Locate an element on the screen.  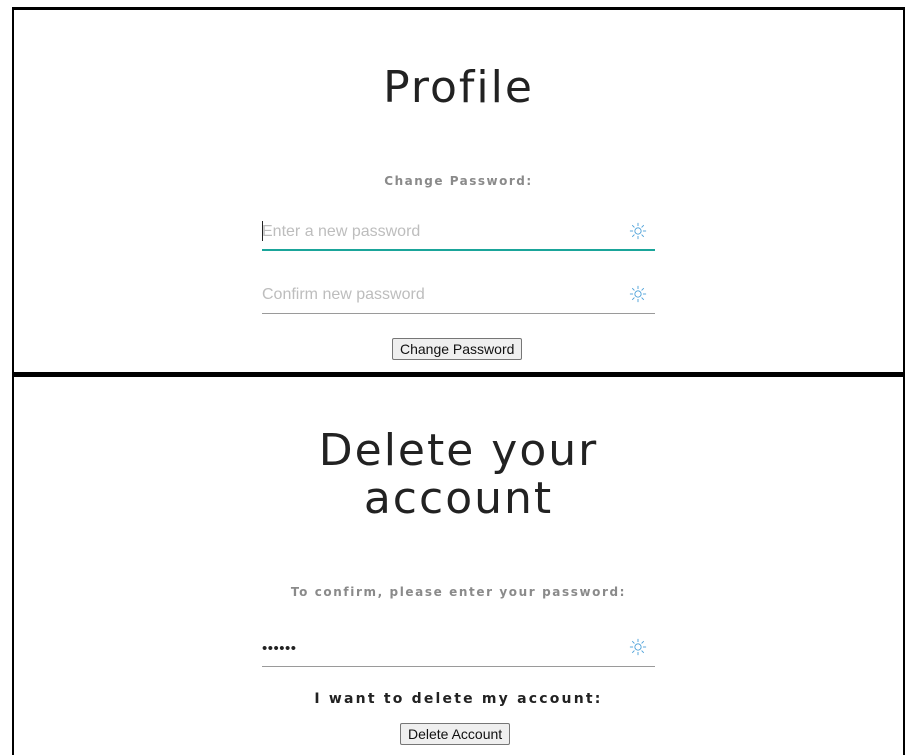
new-password-input is located at coordinates (437, 232).